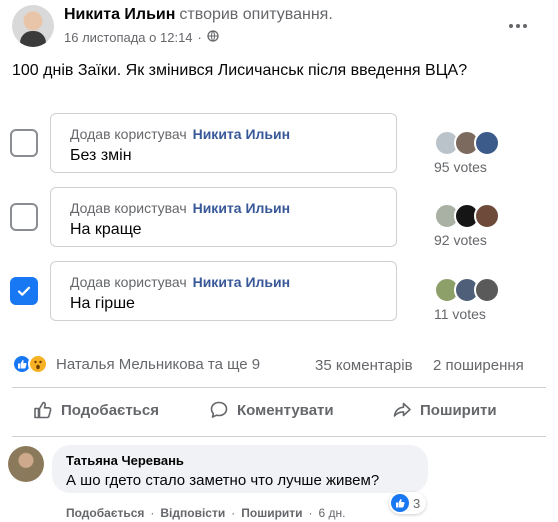 Image resolution: width=558 pixels, height=522 pixels. What do you see at coordinates (223, 291) in the screenshot?
I see `poll-option-3: Додав користувач Никита Ильин На гірше` at bounding box center [223, 291].